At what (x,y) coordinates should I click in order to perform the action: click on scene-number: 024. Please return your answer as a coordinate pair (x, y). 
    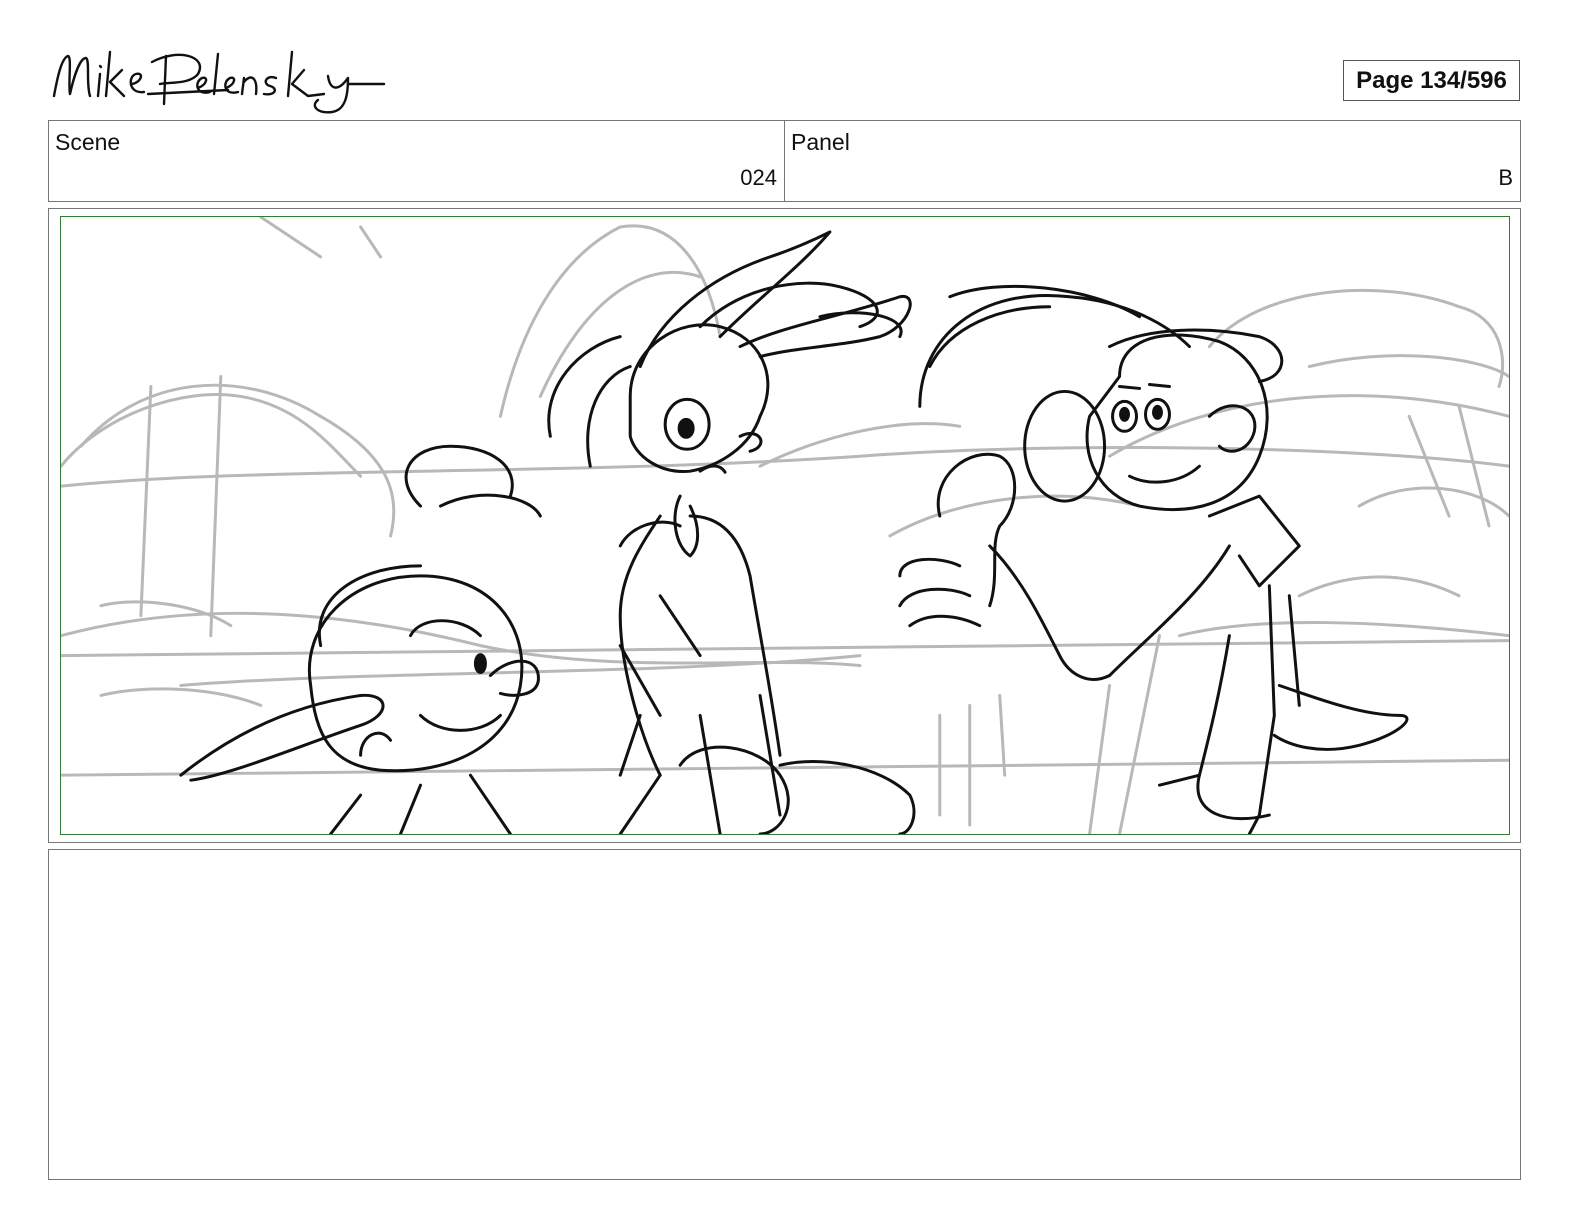
    Looking at the image, I should click on (758, 177).